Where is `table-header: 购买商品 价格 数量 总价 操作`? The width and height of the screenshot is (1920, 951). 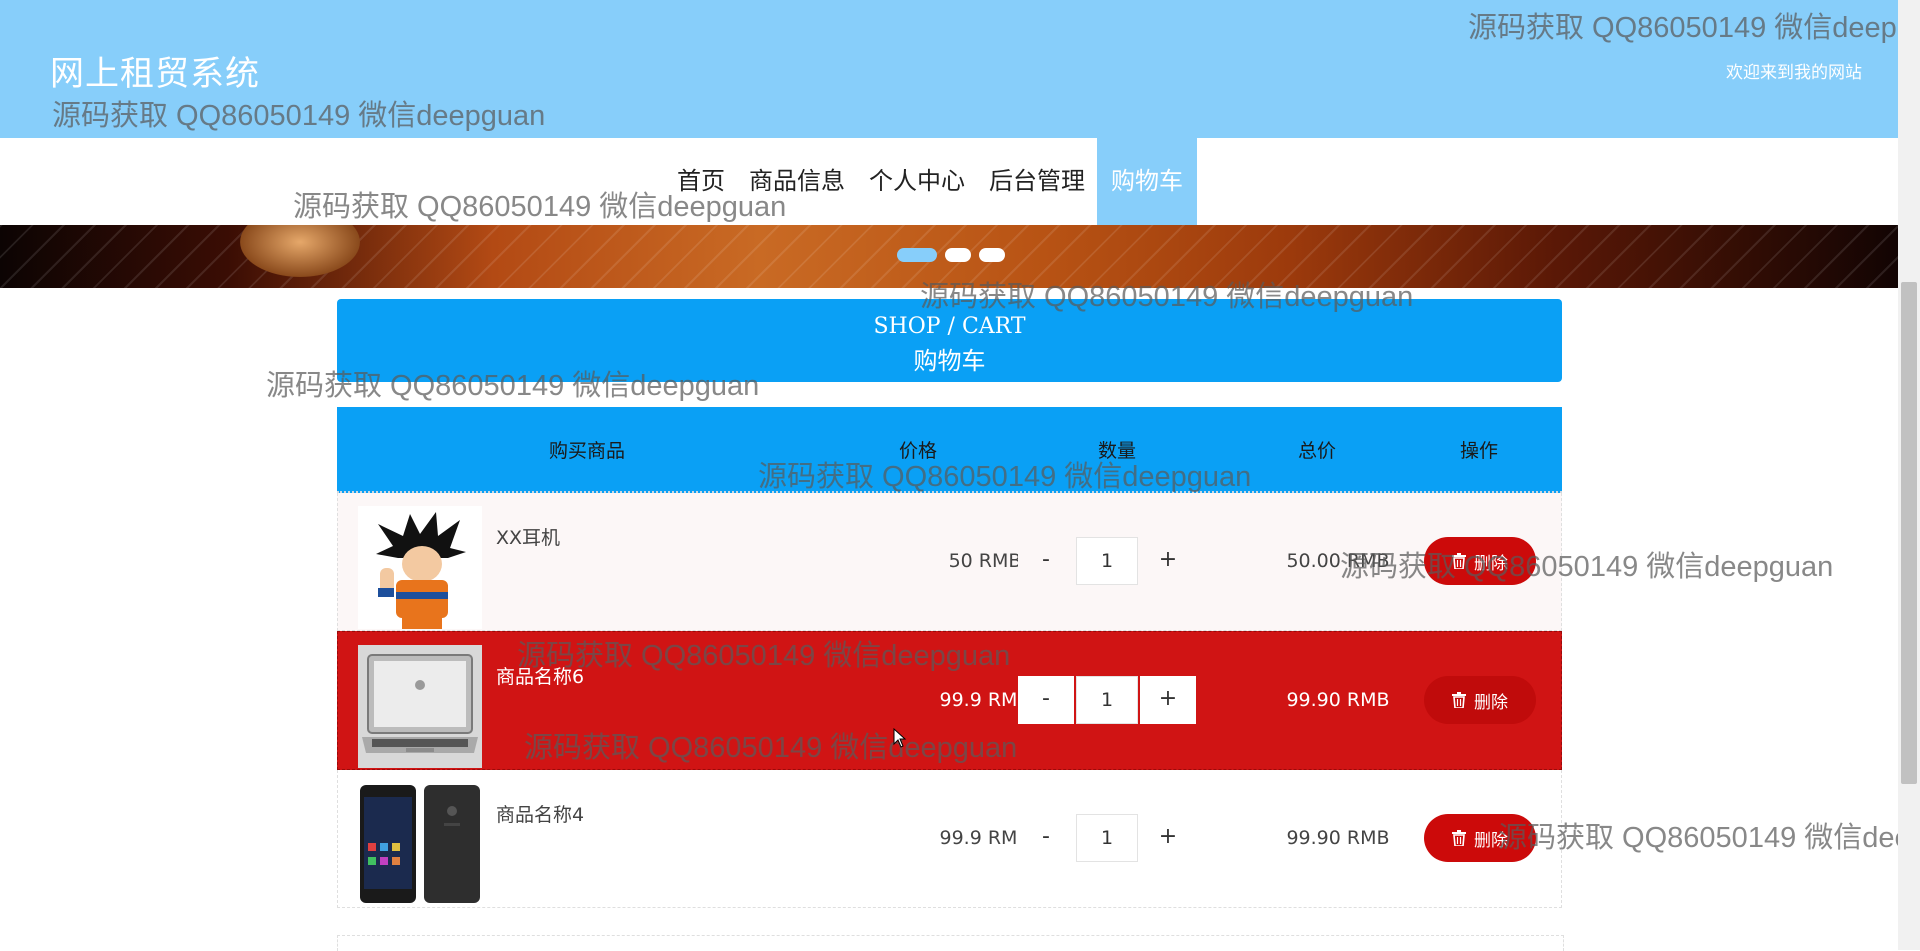 table-header: 购买商品 价格 数量 总价 操作 is located at coordinates (949, 450).